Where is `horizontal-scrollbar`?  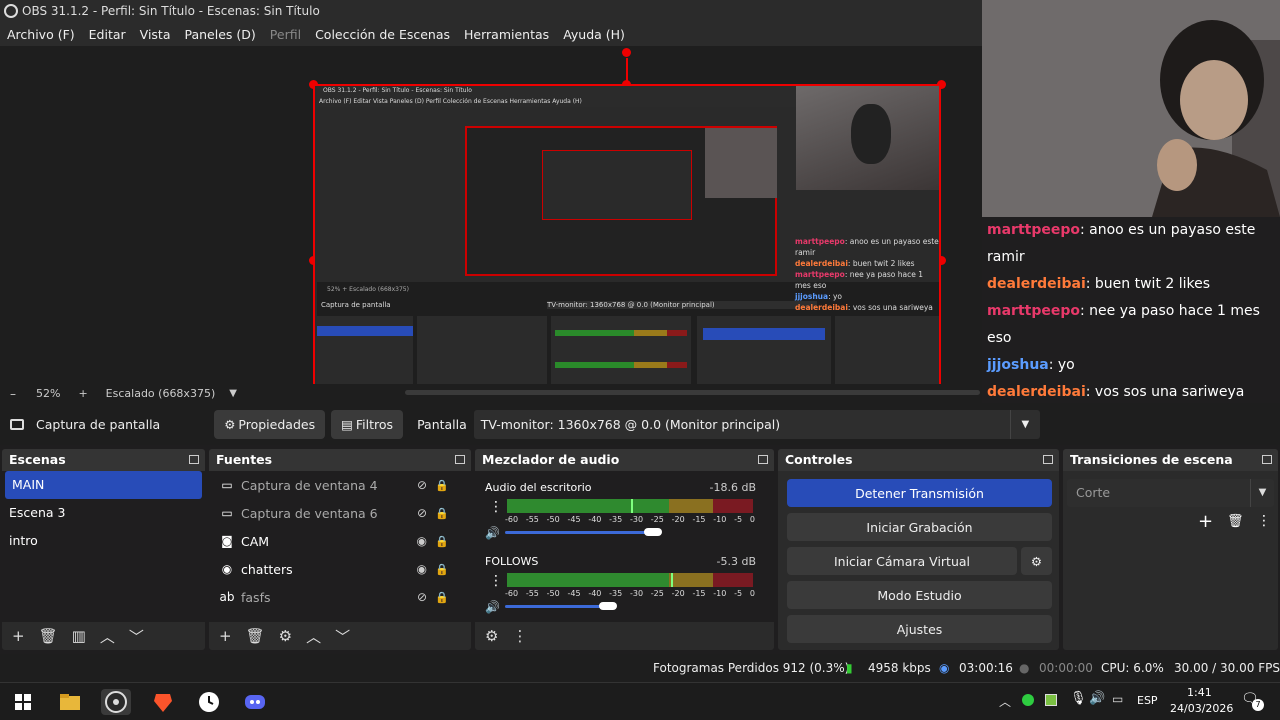 horizontal-scrollbar is located at coordinates (692, 392).